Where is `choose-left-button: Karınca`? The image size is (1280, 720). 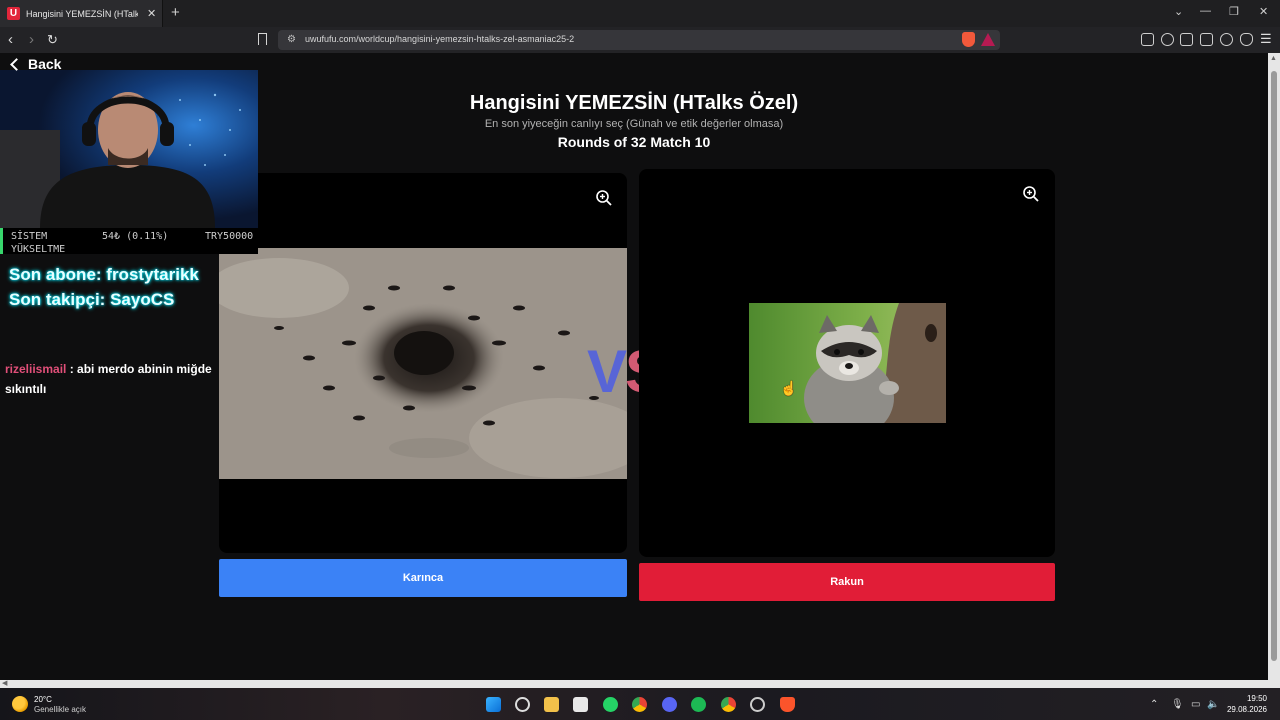 choose-left-button: Karınca is located at coordinates (423, 578).